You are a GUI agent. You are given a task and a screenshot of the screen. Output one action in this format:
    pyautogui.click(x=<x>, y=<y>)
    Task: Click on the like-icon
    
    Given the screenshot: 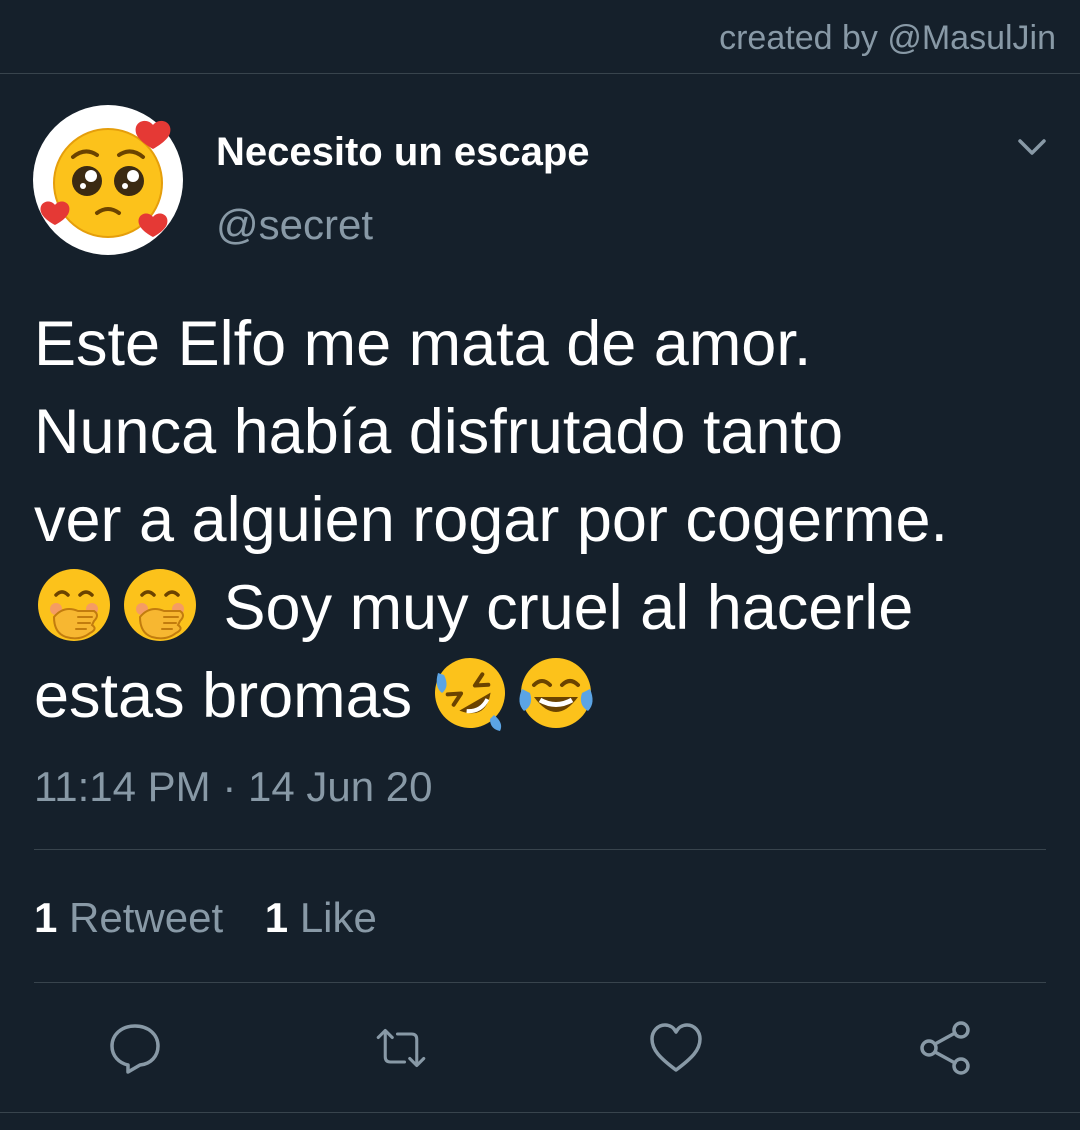 What is the action you would take?
    pyautogui.click(x=676, y=1048)
    